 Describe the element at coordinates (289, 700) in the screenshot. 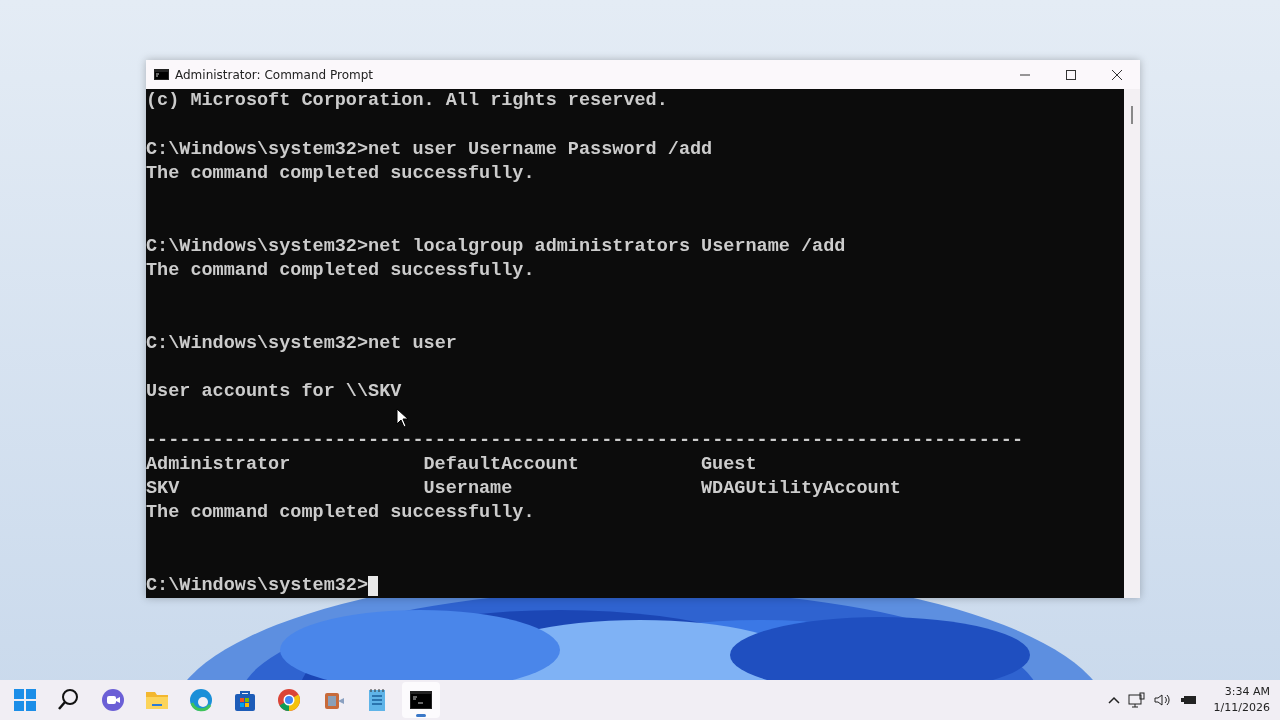

I see `chrome-browser-icon` at that location.